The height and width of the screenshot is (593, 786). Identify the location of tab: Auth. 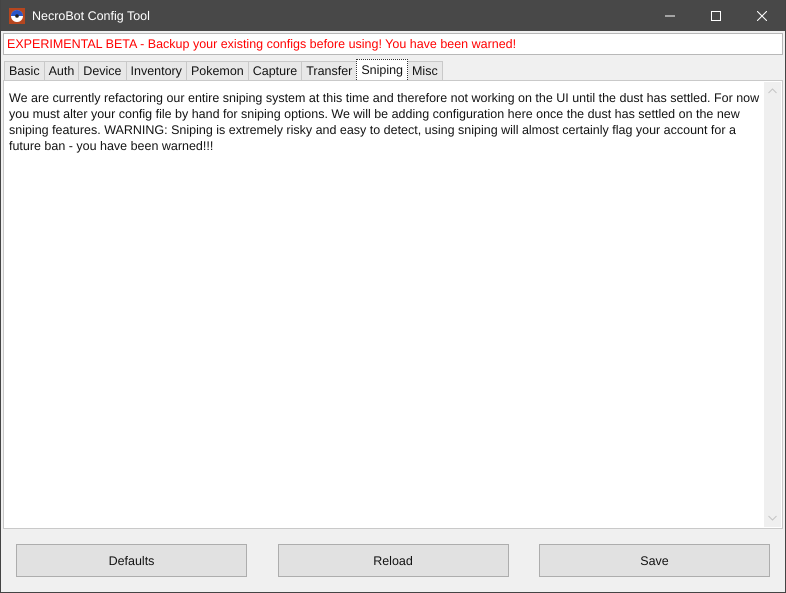
(62, 70).